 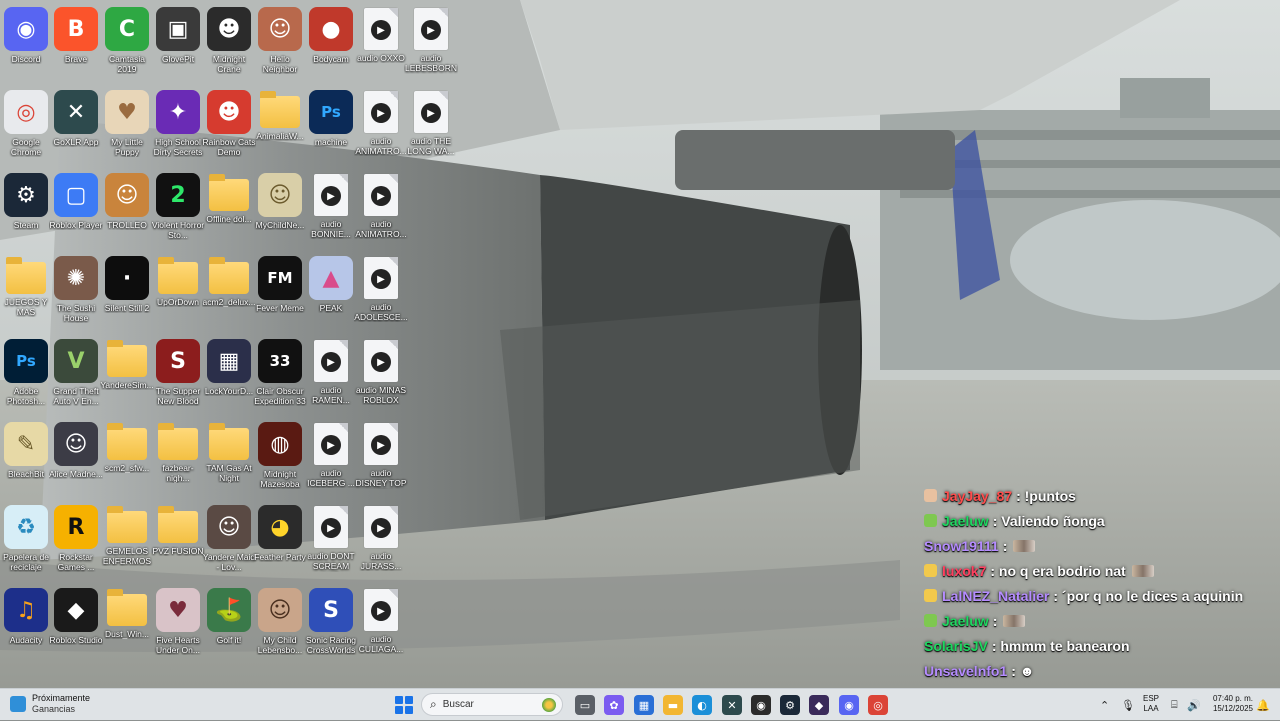 What do you see at coordinates (178, 195) in the screenshot?
I see `app-icon: 2` at bounding box center [178, 195].